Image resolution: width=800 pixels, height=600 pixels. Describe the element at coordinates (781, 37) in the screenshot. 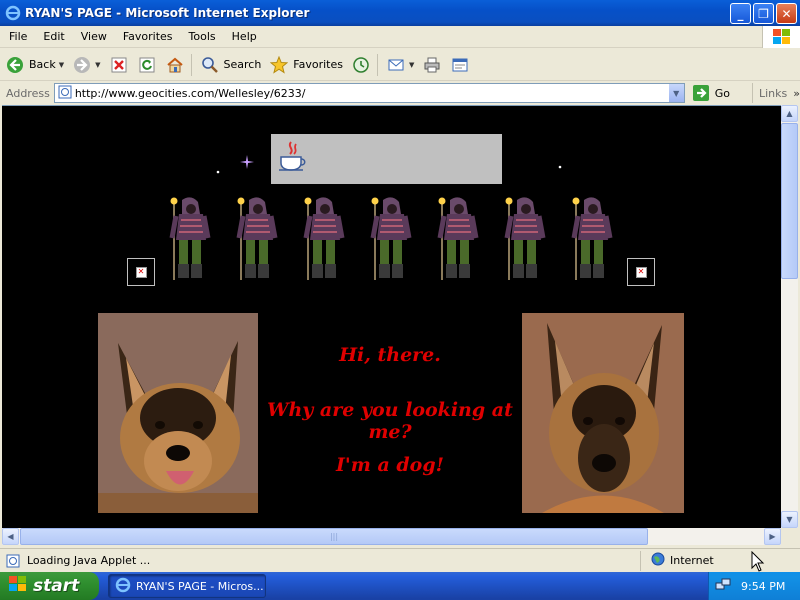

I see `windows-logo-icon` at that location.